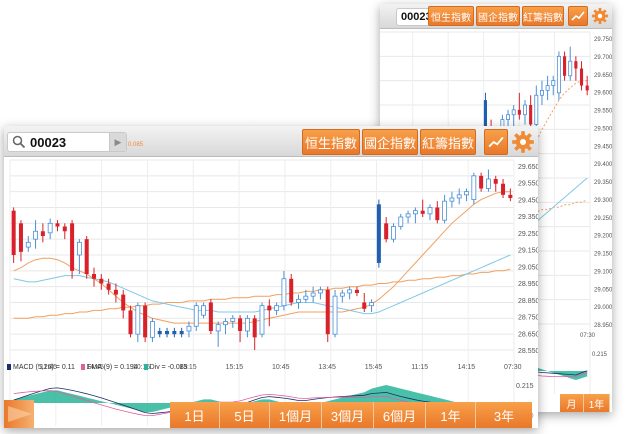 Image resolution: width=634 pixels, height=434 pixels. What do you see at coordinates (528, 267) in the screenshot?
I see `front-price-label: 29.050` at bounding box center [528, 267].